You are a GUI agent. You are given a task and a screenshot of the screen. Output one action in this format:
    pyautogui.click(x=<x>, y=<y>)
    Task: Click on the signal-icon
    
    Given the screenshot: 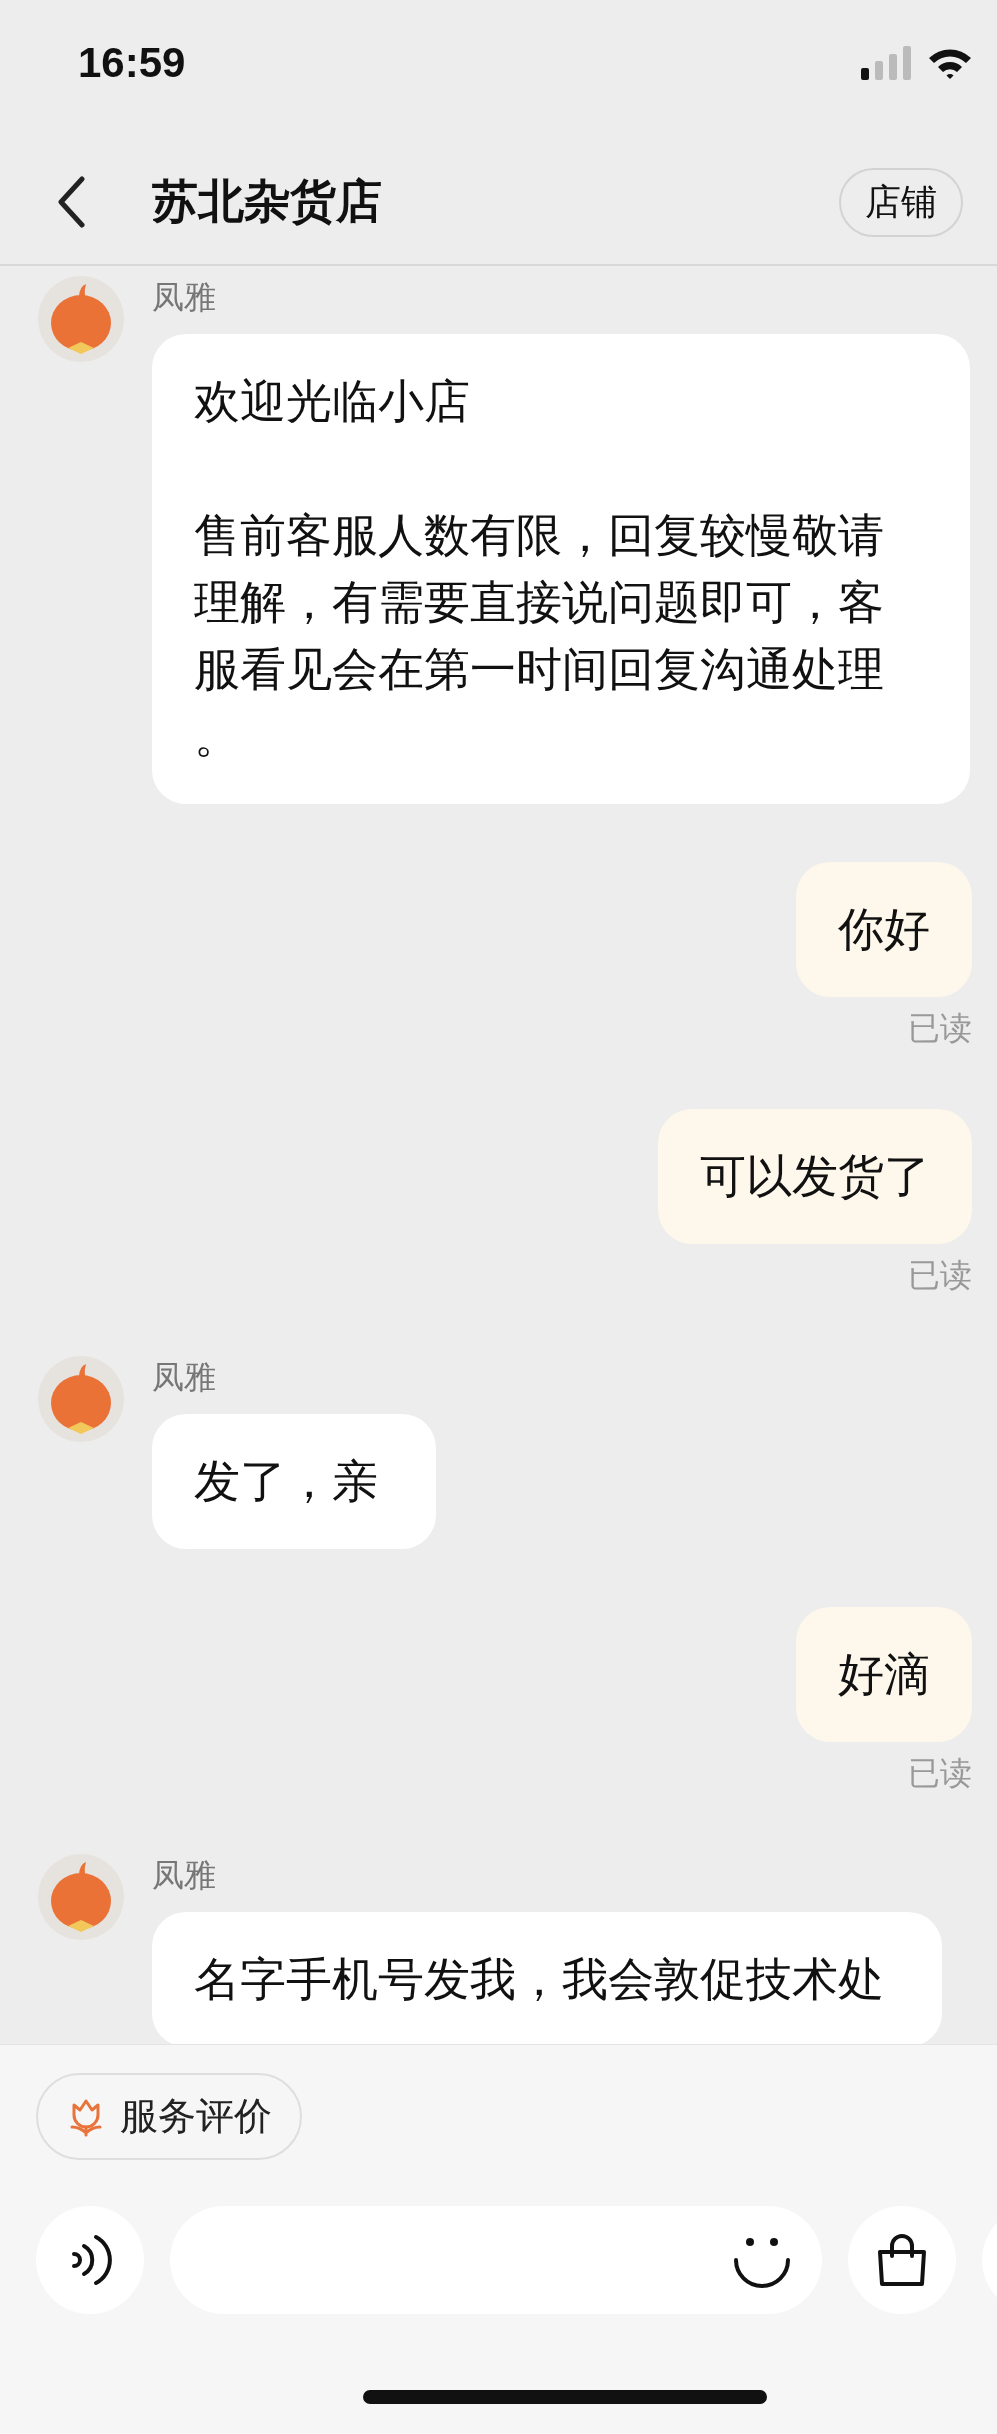 What is the action you would take?
    pyautogui.click(x=887, y=63)
    